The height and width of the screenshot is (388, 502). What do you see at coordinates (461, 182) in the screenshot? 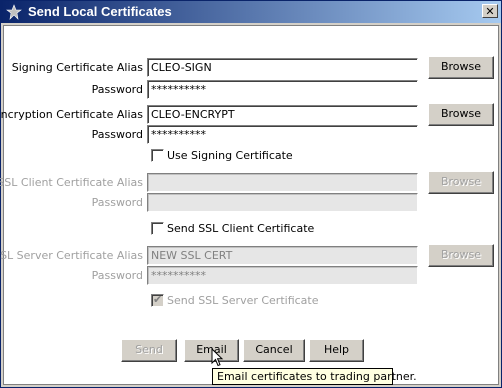
I see `ssl-client-browse-button: Browse` at bounding box center [461, 182].